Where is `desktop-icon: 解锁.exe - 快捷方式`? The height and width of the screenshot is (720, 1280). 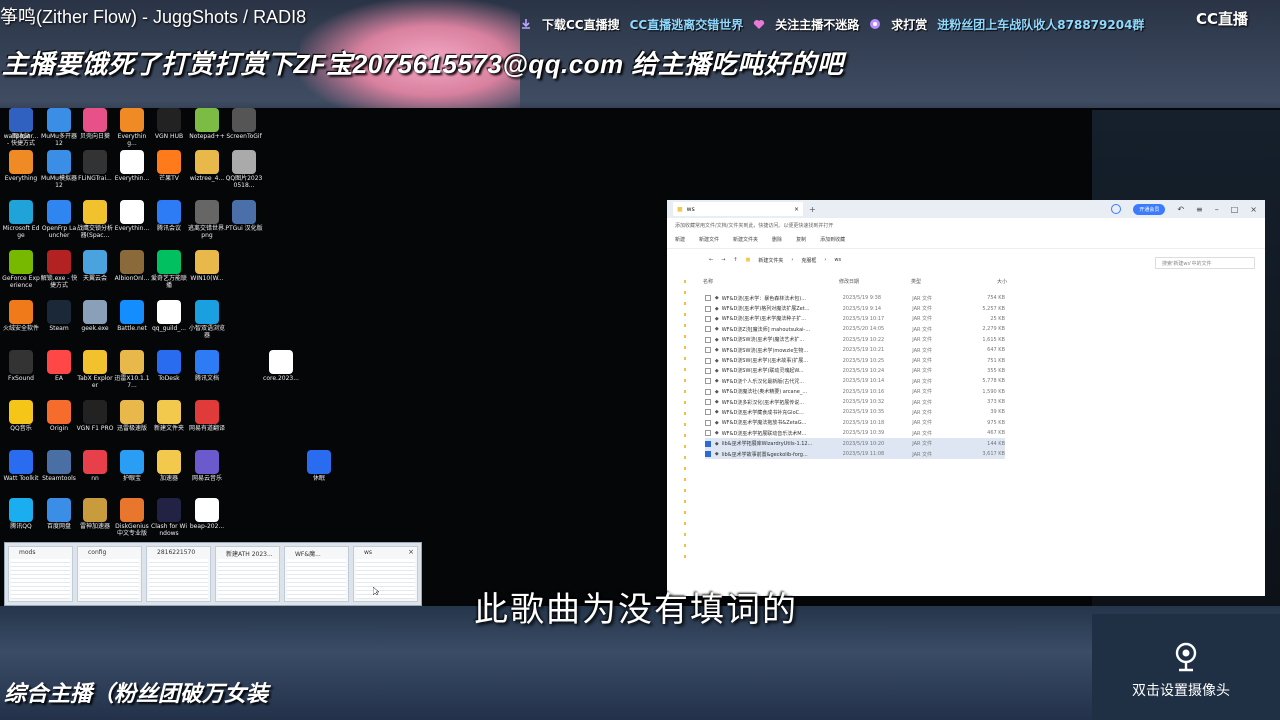 desktop-icon: 解锁.exe - 快捷方式 is located at coordinates (59, 269).